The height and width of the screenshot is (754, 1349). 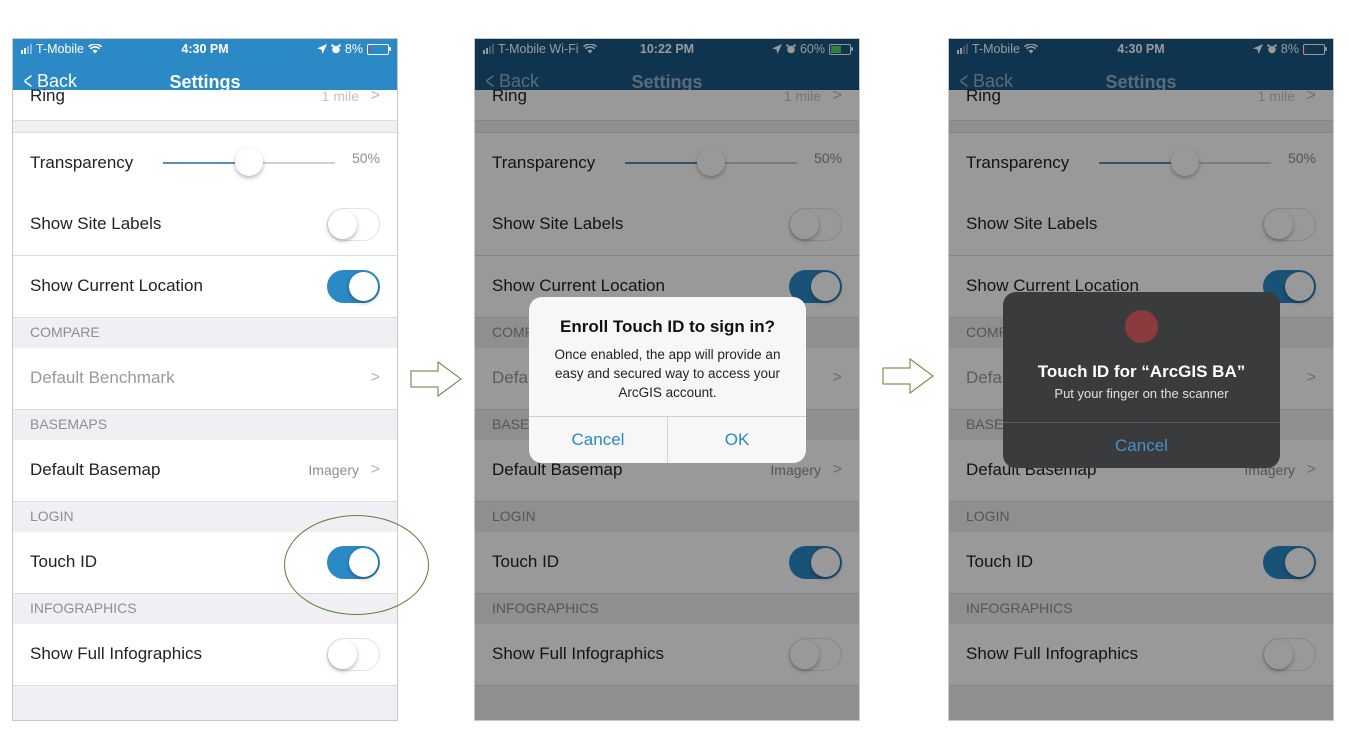 I want to click on alert-cancel-button: Cancel, so click(x=598, y=440).